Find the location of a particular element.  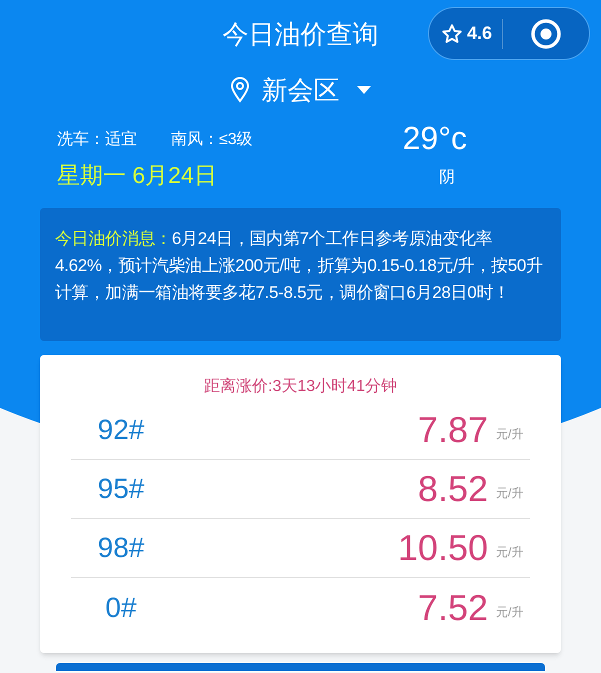

fuel-price: 8.52 is located at coordinates (453, 489).